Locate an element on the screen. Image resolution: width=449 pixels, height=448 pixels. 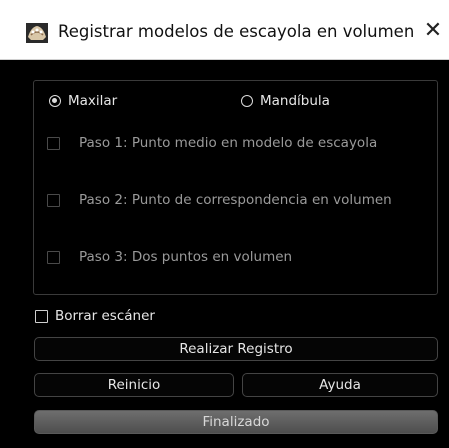
realizar-registro-button: Realizar Registro is located at coordinates (236, 349).